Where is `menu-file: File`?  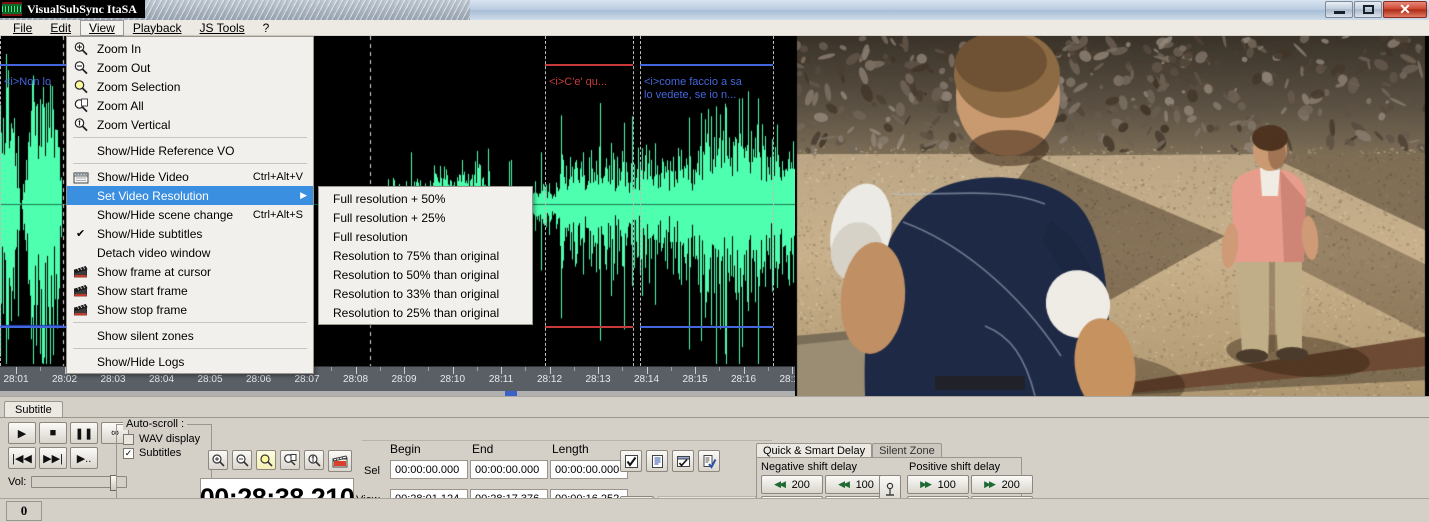 menu-file: File is located at coordinates (22, 28).